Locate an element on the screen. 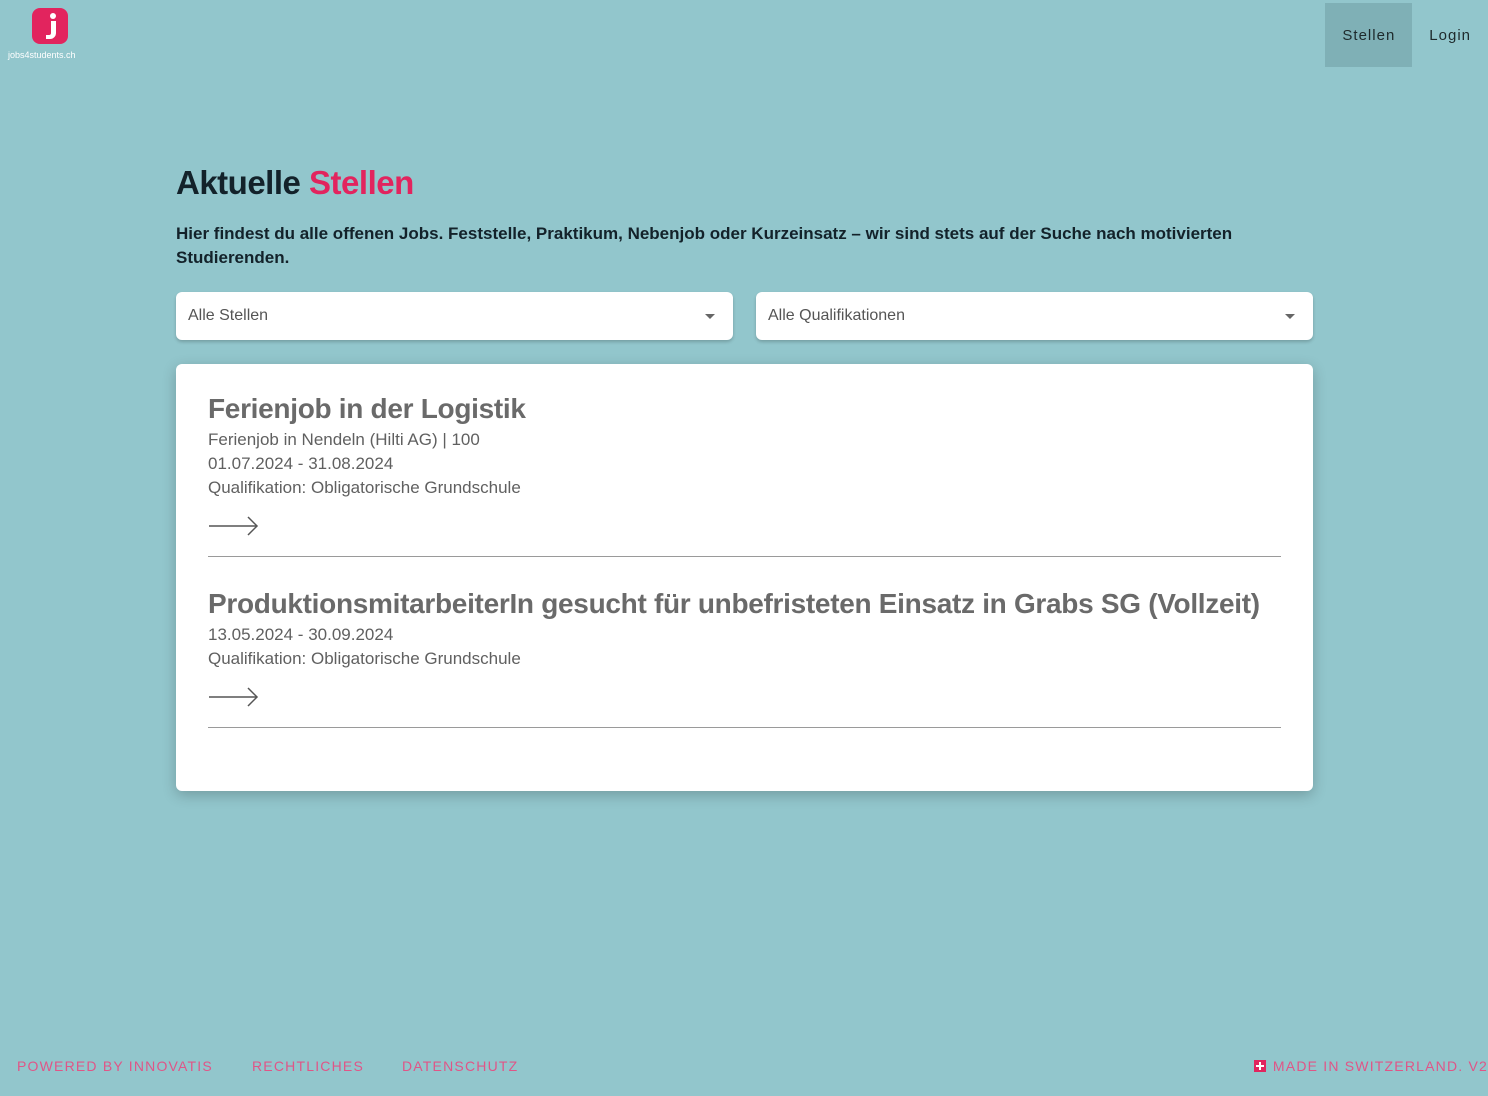 The width and height of the screenshot is (1488, 1096). page-title: Aktuelle Stellen is located at coordinates (744, 183).